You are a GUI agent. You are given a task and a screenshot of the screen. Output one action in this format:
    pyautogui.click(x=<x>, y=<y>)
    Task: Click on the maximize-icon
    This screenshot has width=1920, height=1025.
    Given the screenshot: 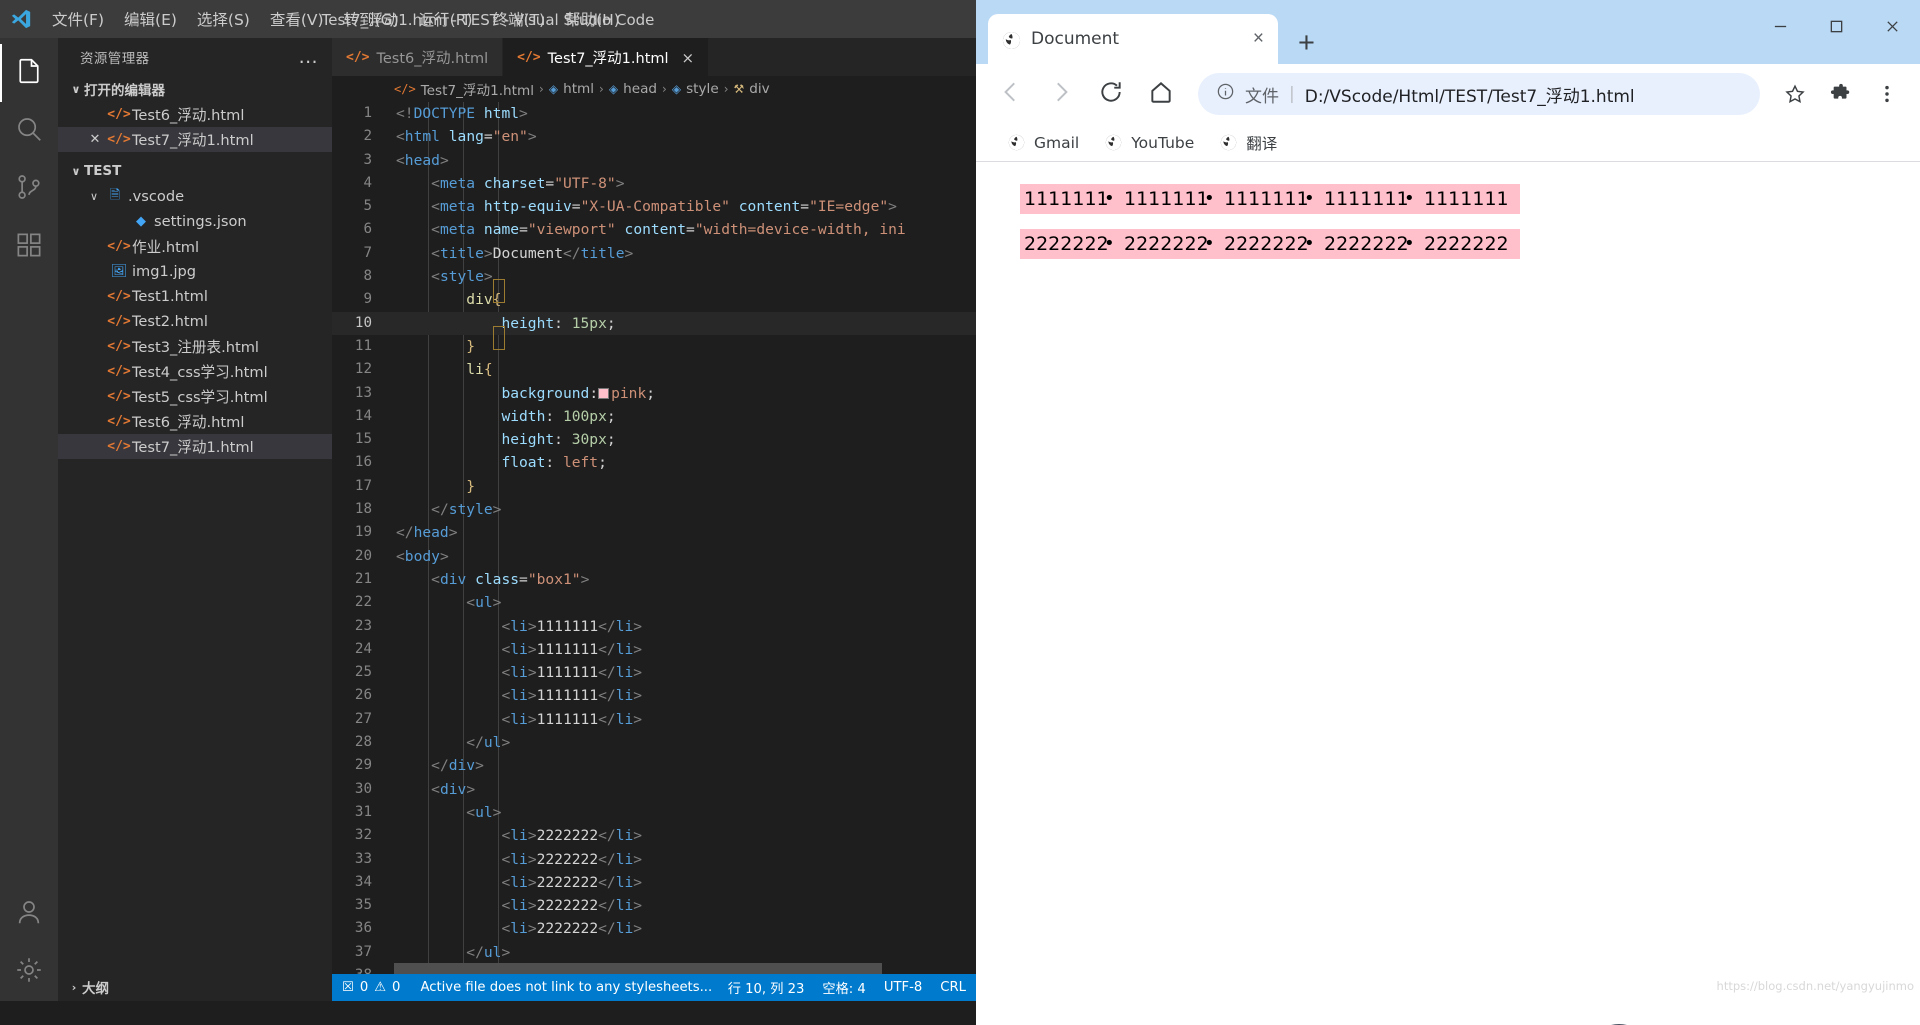 What is the action you would take?
    pyautogui.click(x=1836, y=26)
    